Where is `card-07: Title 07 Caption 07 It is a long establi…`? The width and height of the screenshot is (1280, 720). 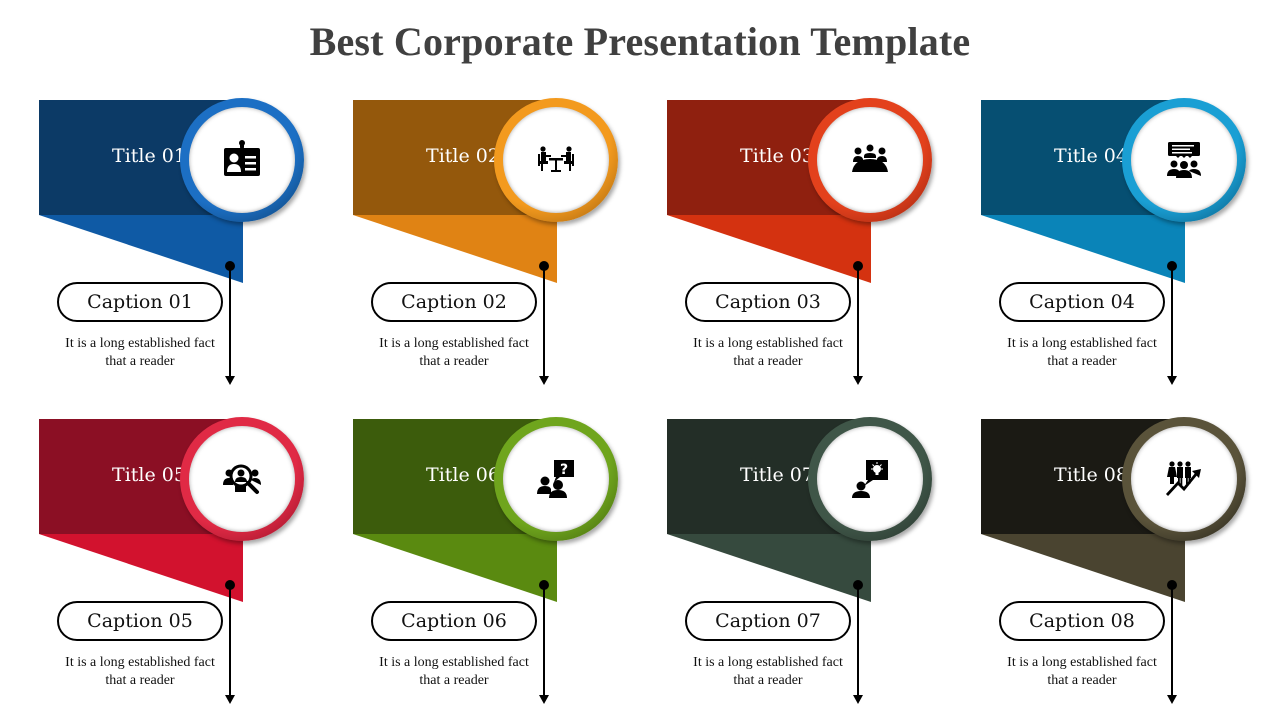 card-07: Title 07 Caption 07 It is a long establi… is located at coordinates (802, 568).